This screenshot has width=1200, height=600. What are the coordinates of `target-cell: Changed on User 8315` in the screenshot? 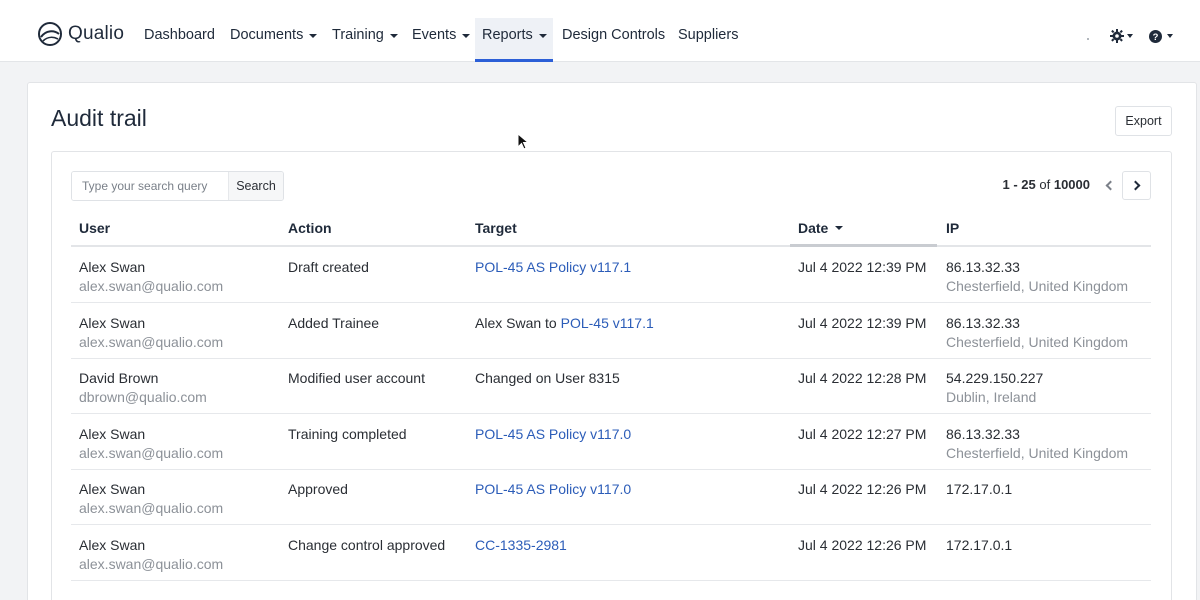 It's located at (547, 378).